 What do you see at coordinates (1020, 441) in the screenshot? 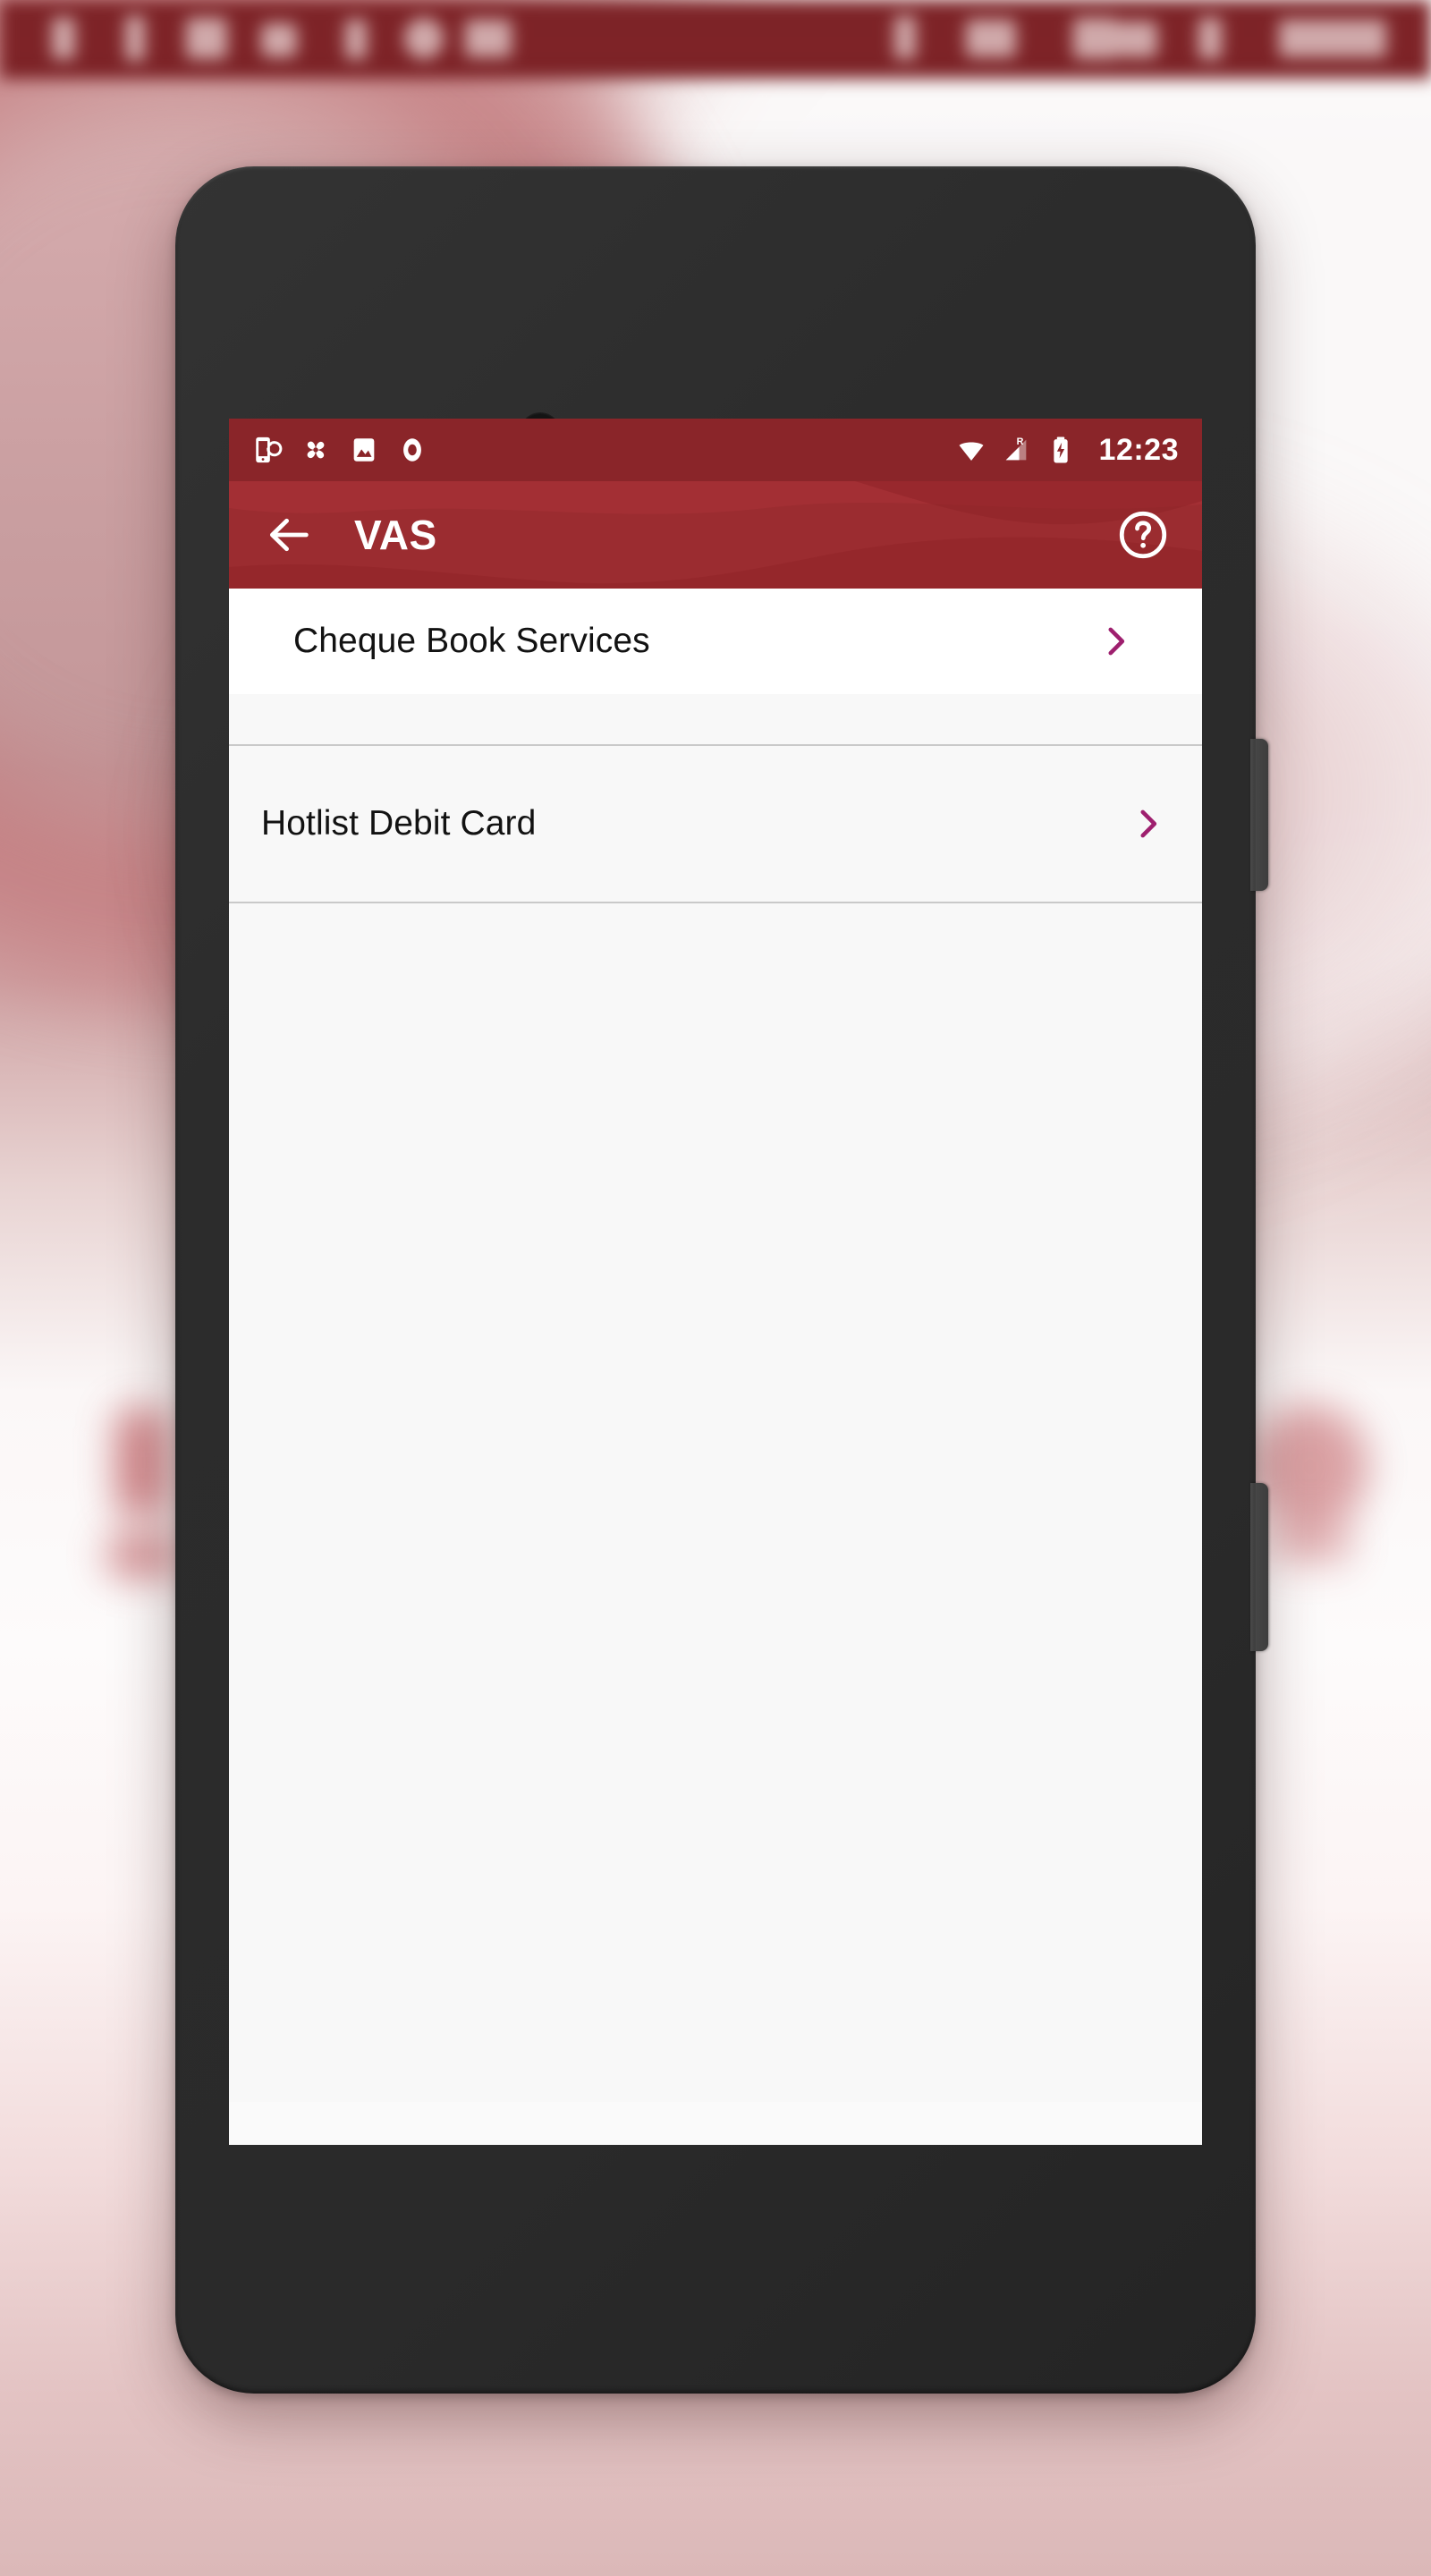
I see `svg-text: R` at bounding box center [1020, 441].